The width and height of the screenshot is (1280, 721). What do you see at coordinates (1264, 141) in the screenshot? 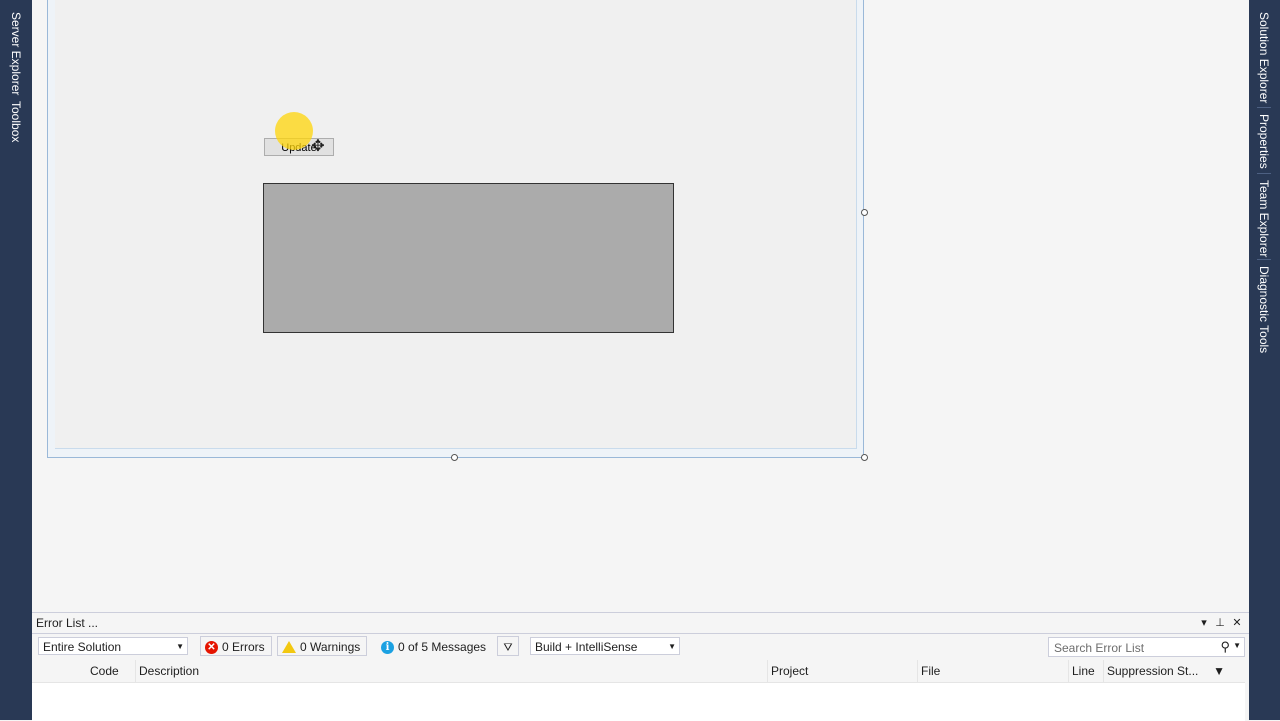
I see `properties-tab: Properties` at bounding box center [1264, 141].